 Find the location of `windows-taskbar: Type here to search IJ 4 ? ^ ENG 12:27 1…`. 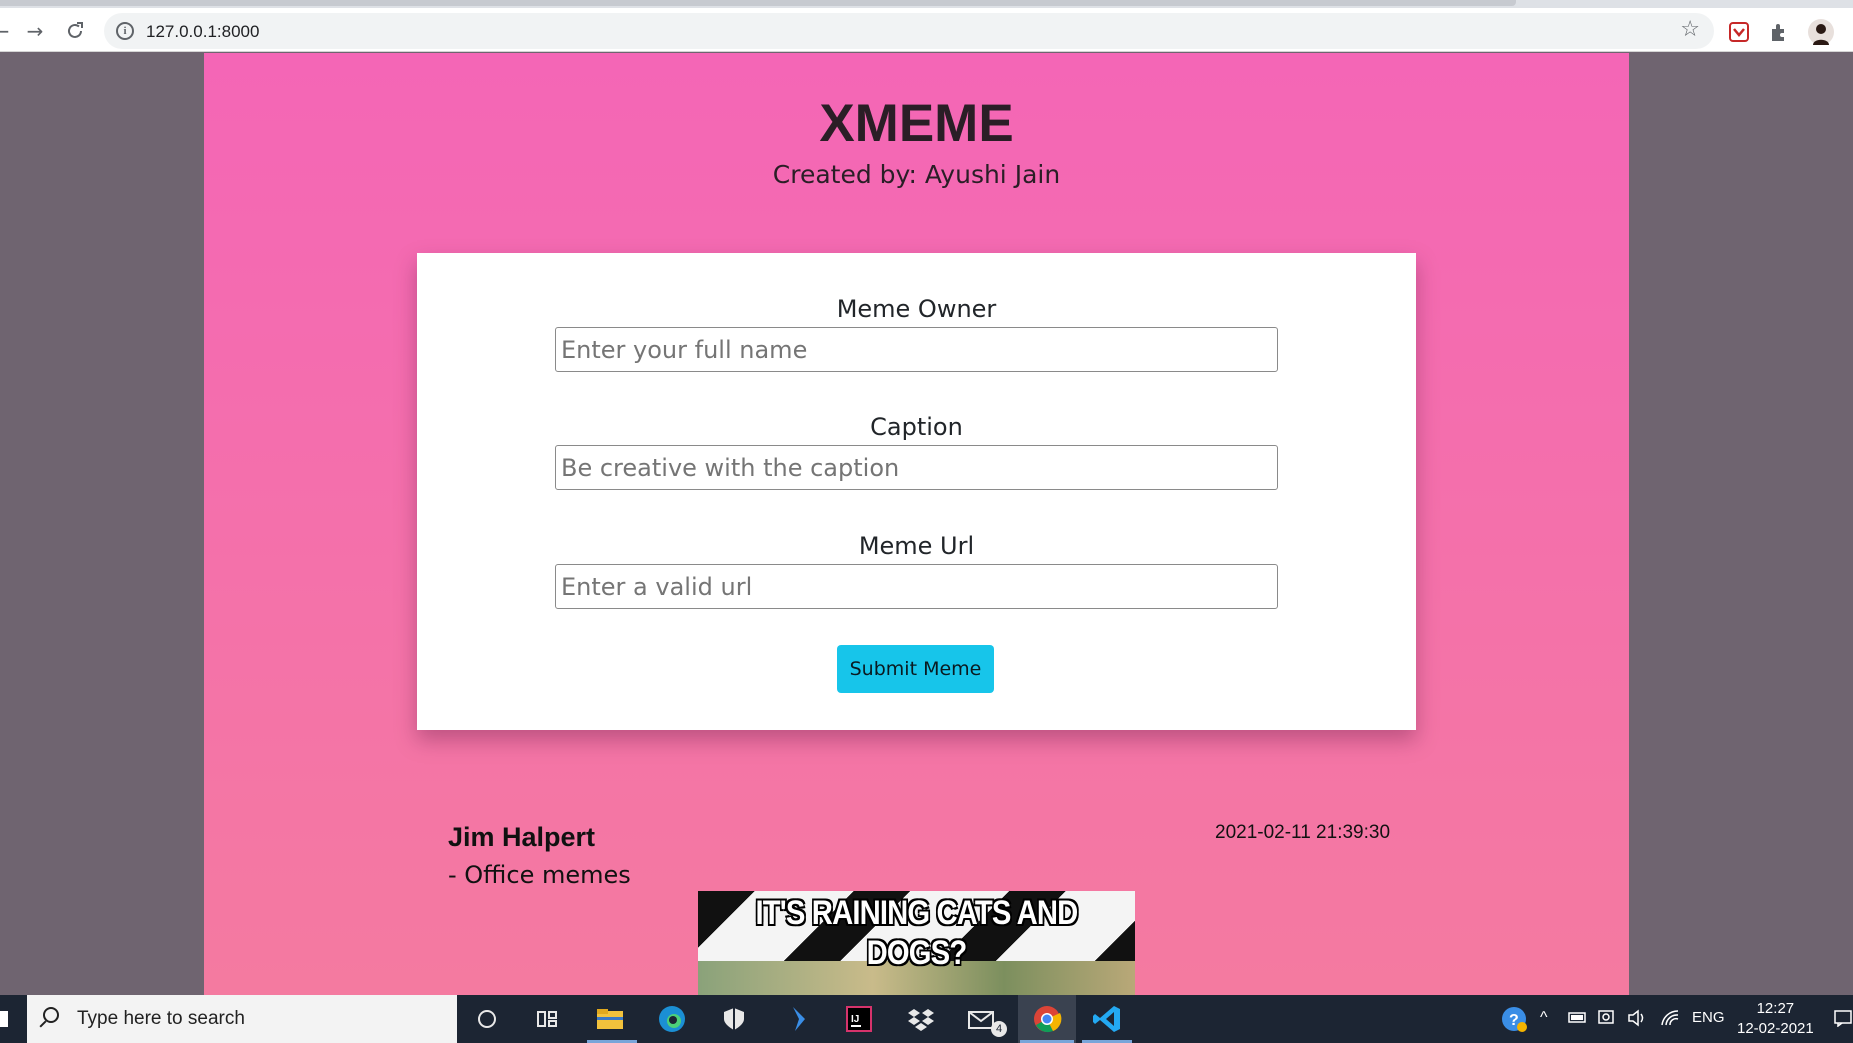

windows-taskbar: Type here to search IJ 4 ? ^ ENG 12:27 1… is located at coordinates (926, 1019).